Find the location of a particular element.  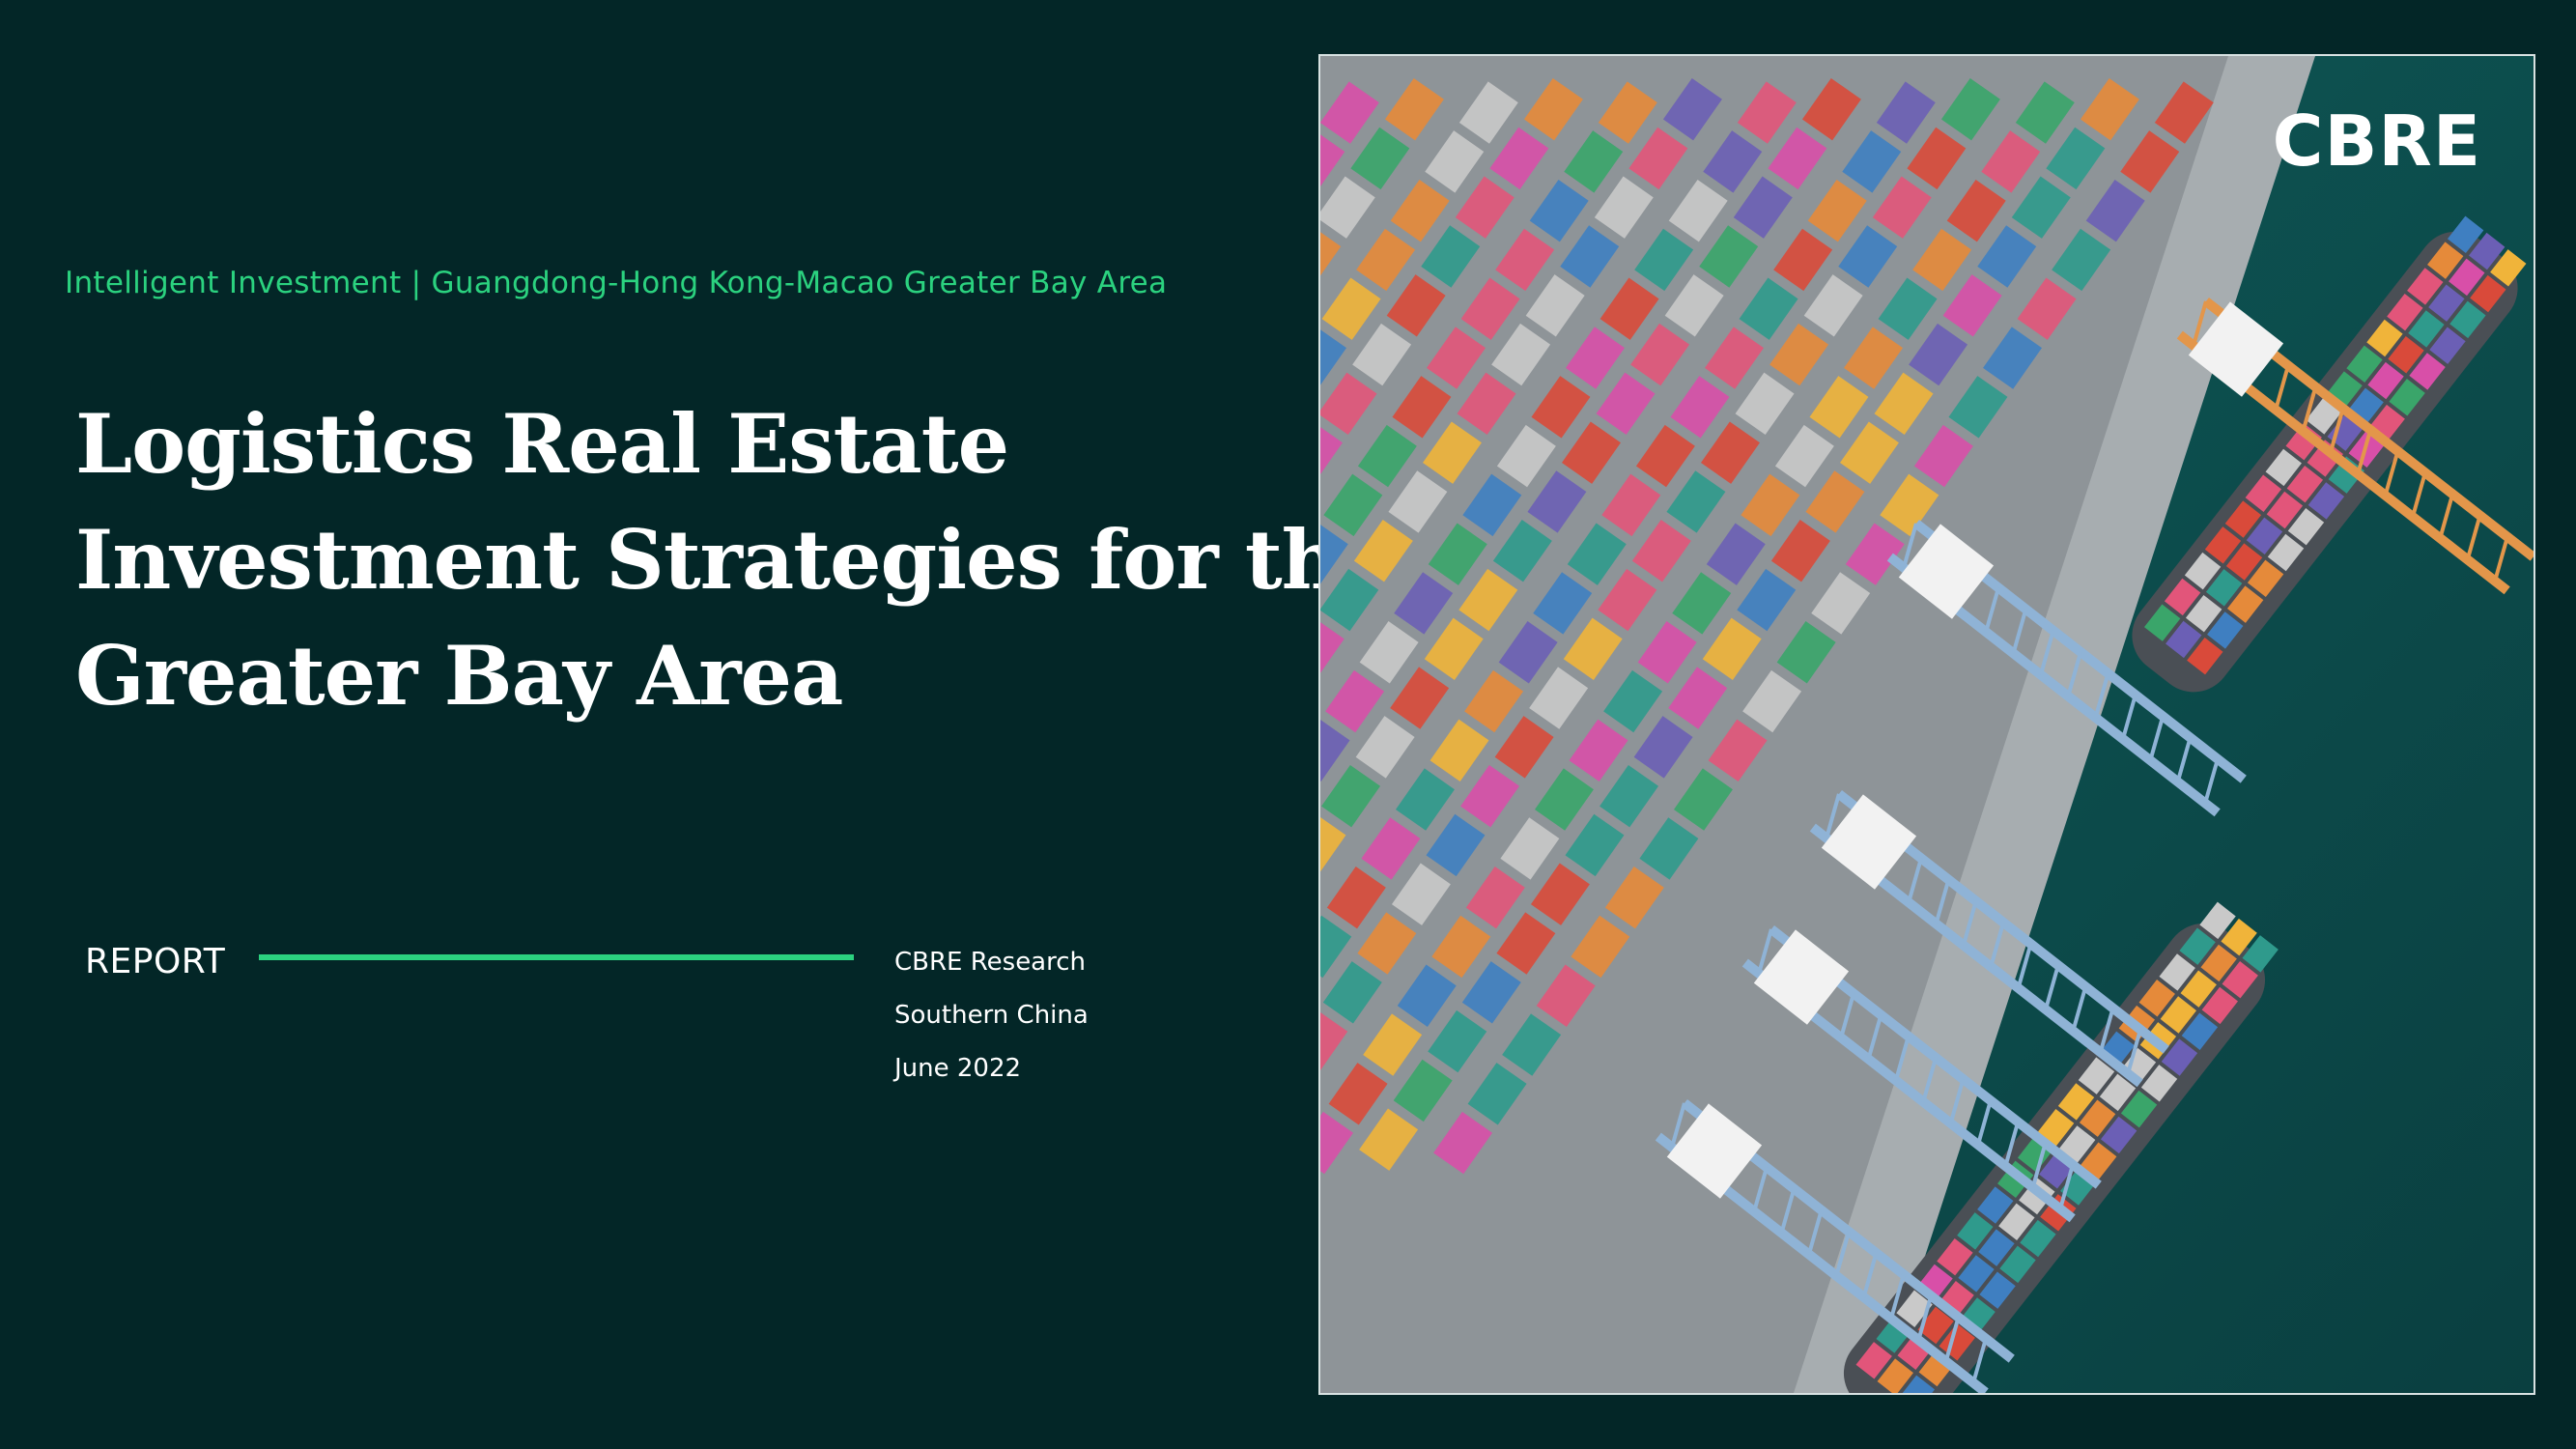

report-label: REPORT is located at coordinates (155, 961).